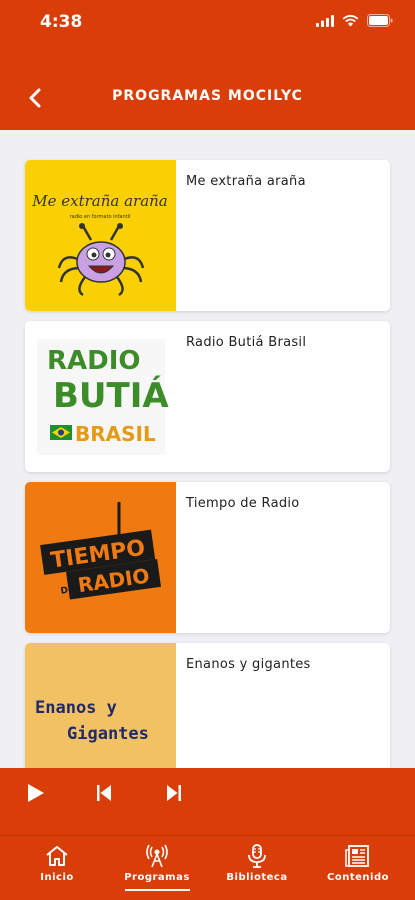 The width and height of the screenshot is (415, 900). Describe the element at coordinates (380, 20) in the screenshot. I see `battery-icon` at that location.